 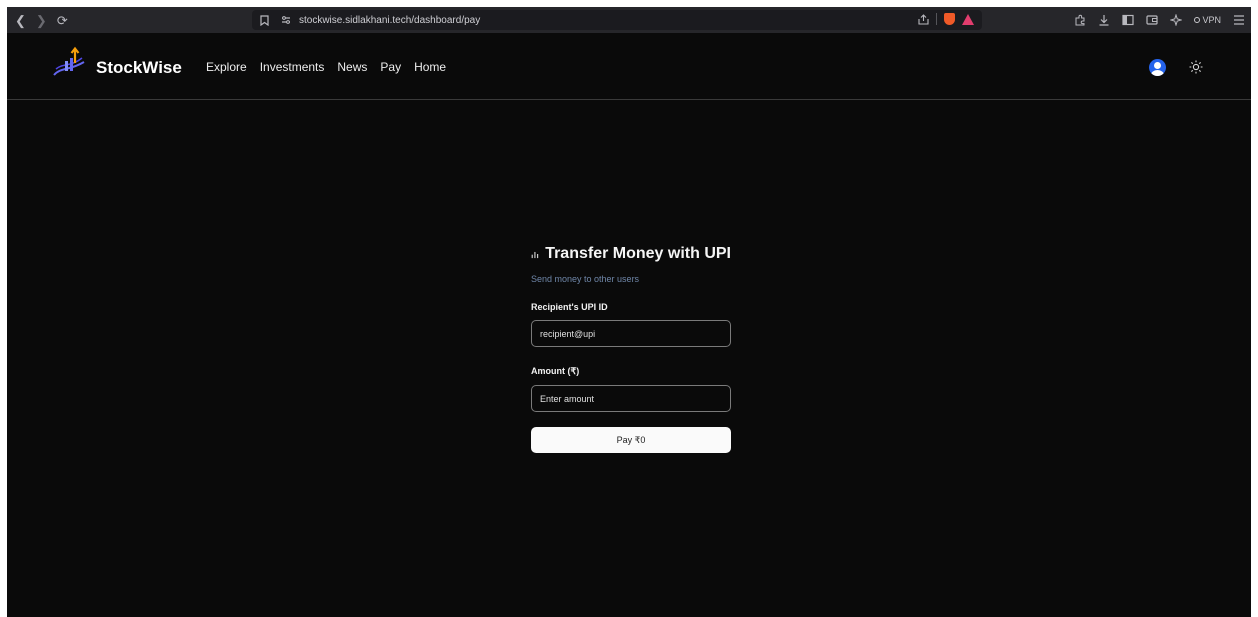 I want to click on address-bar: stockwise.sidlakhani.tech/dashboard/pay, so click(x=617, y=20).